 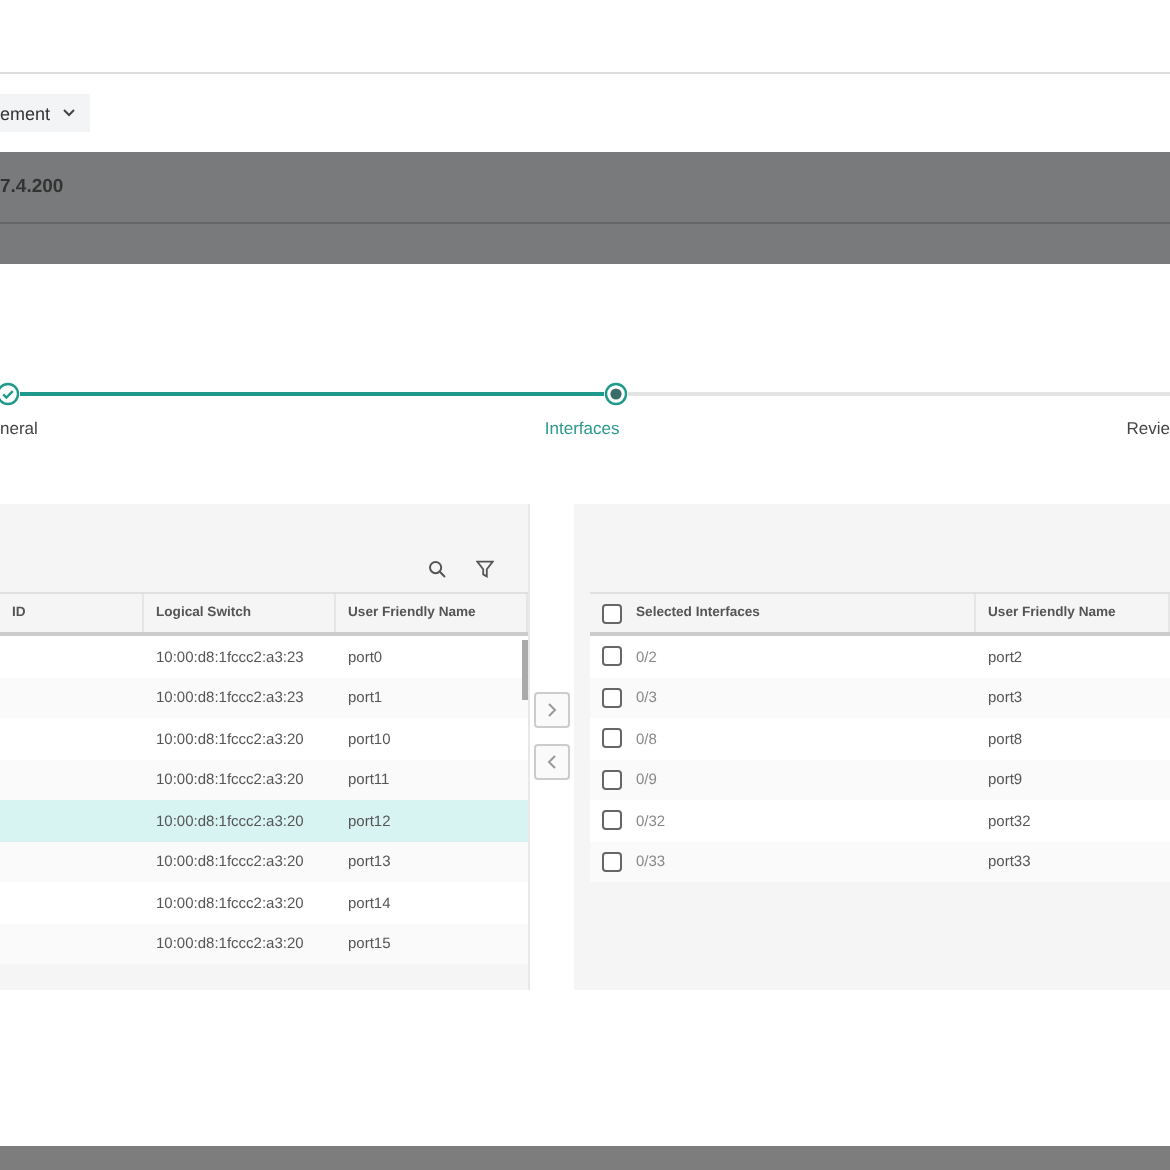 What do you see at coordinates (69, 113) in the screenshot?
I see `chevron-down-icon` at bounding box center [69, 113].